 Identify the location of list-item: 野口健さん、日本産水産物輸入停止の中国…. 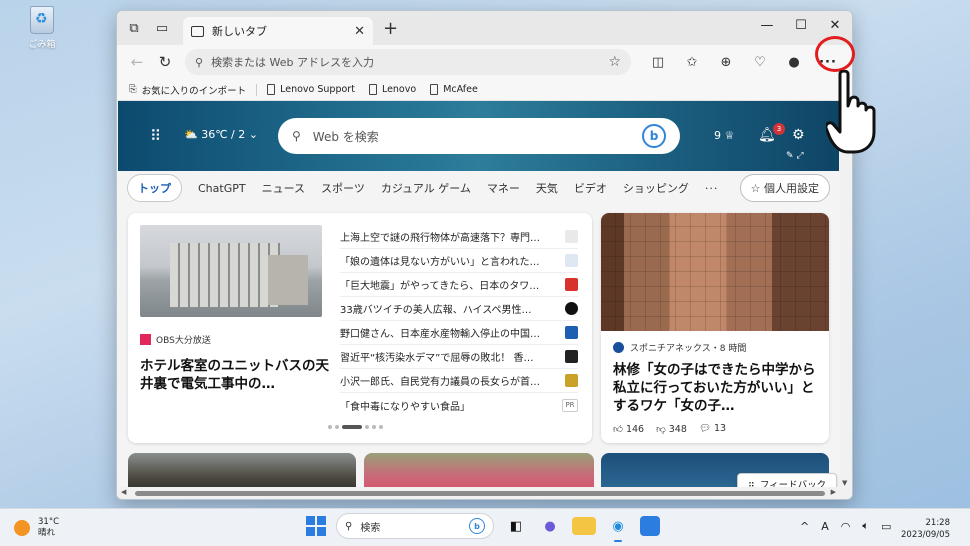
(459, 333).